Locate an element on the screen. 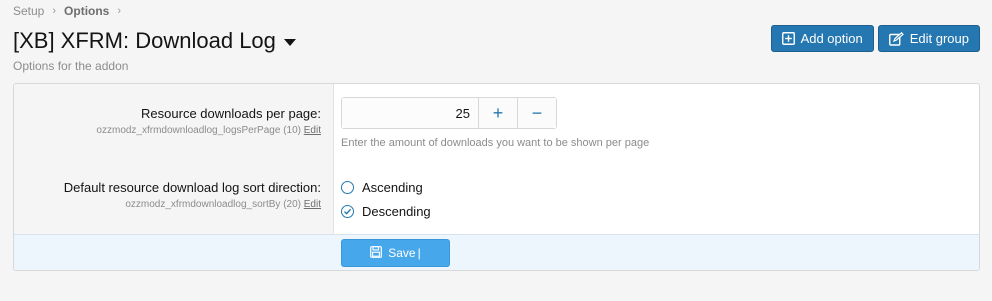 The height and width of the screenshot is (301, 992). radio-unchecked-icon is located at coordinates (347, 187).